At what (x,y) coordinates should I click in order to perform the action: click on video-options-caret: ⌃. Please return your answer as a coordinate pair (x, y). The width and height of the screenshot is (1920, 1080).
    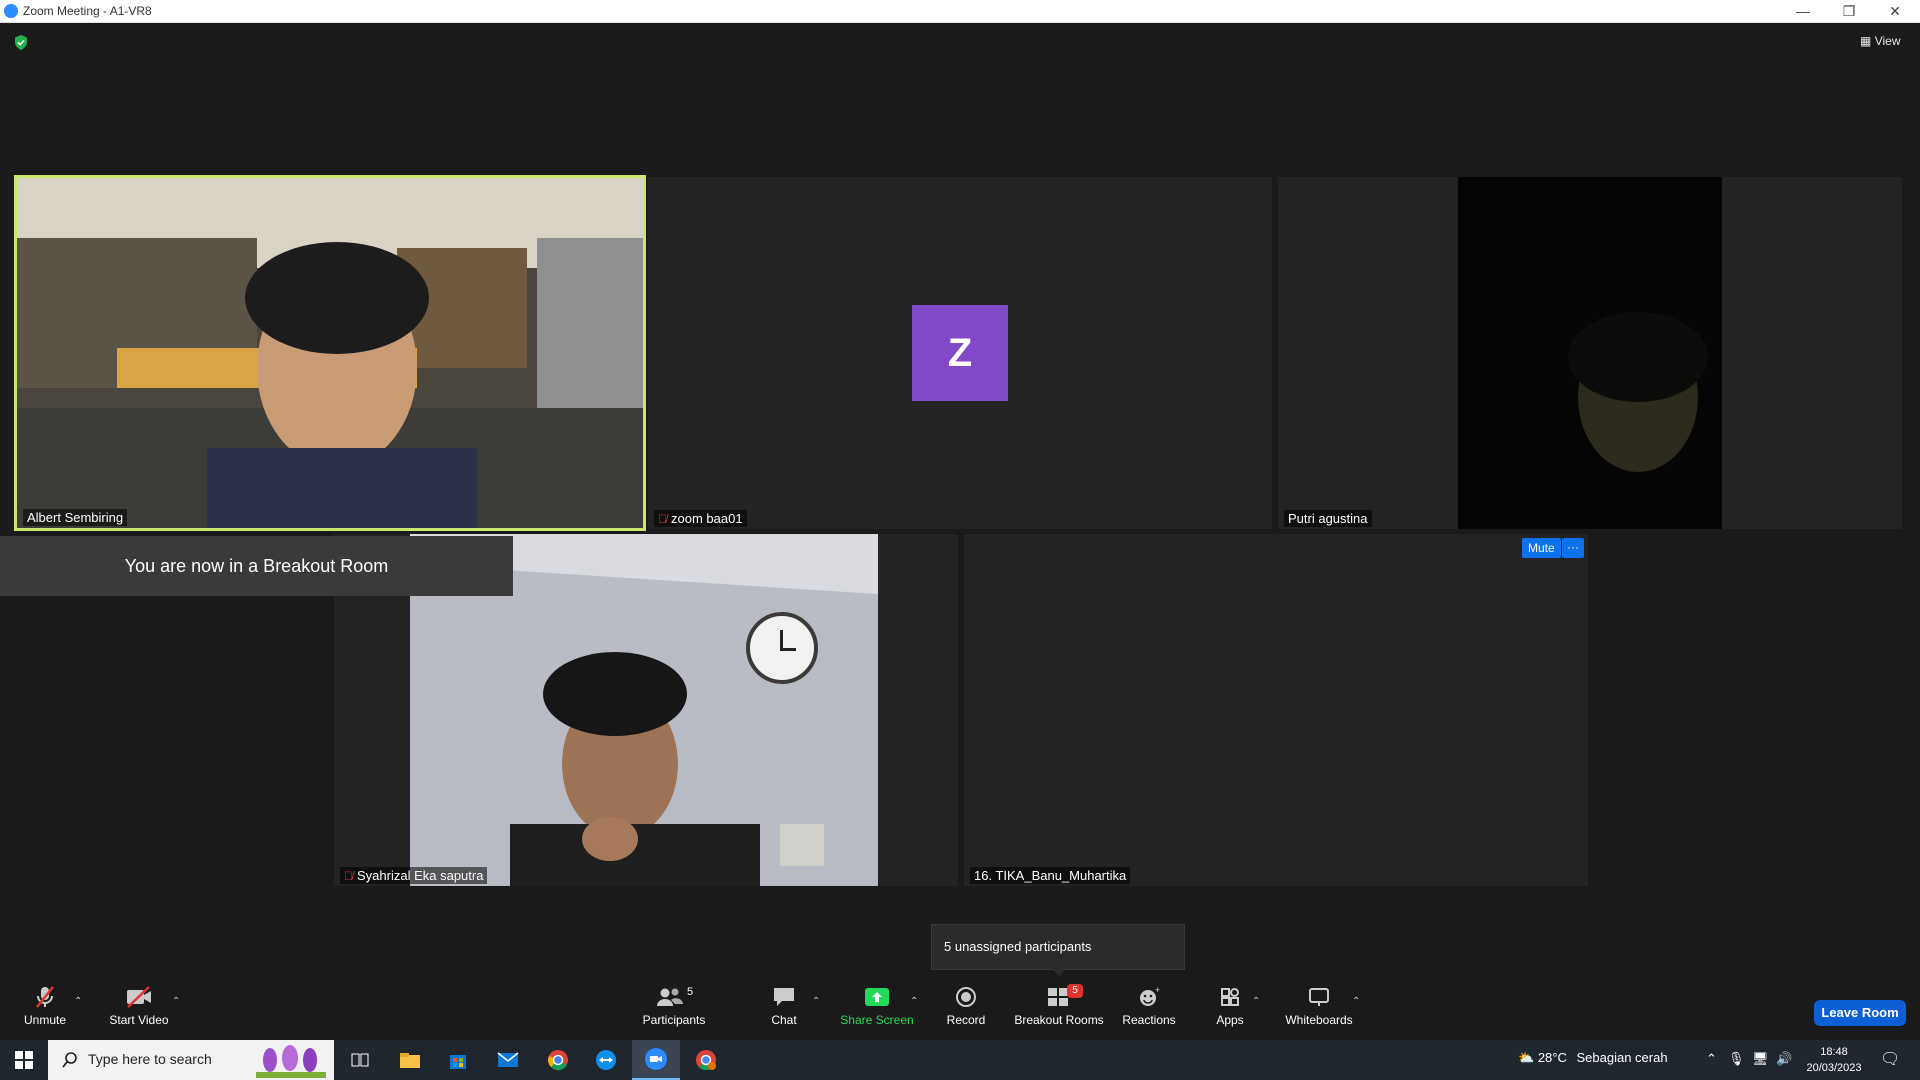
    Looking at the image, I should click on (176, 1001).